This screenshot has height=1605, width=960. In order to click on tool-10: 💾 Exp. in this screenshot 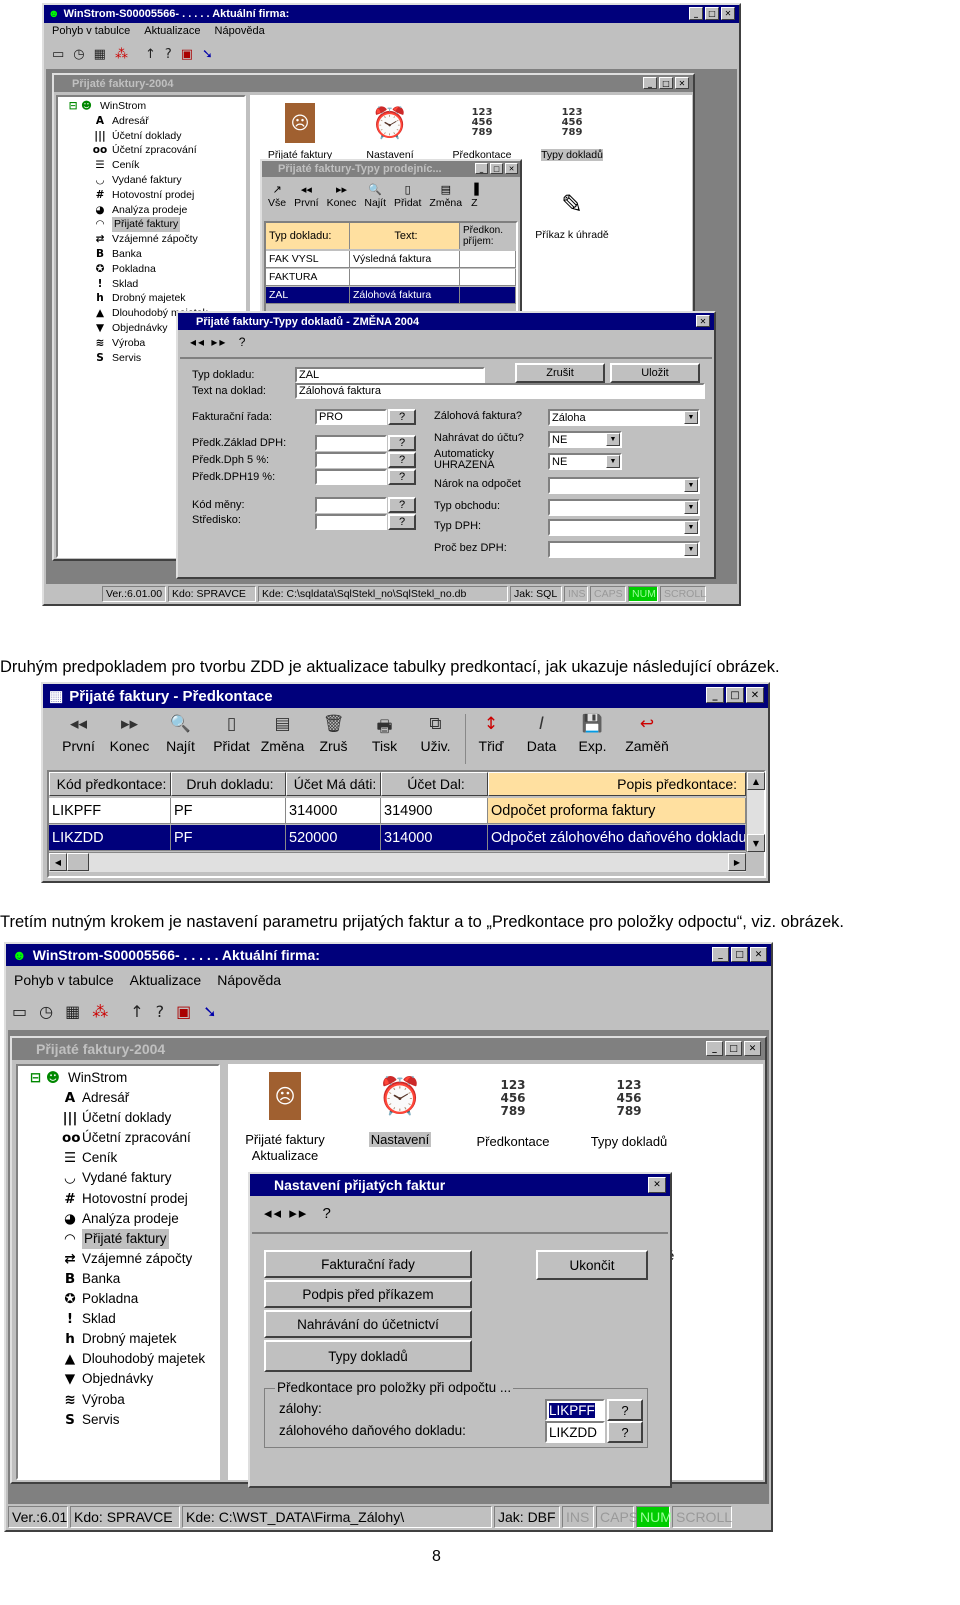, I will do `click(592, 739)`.